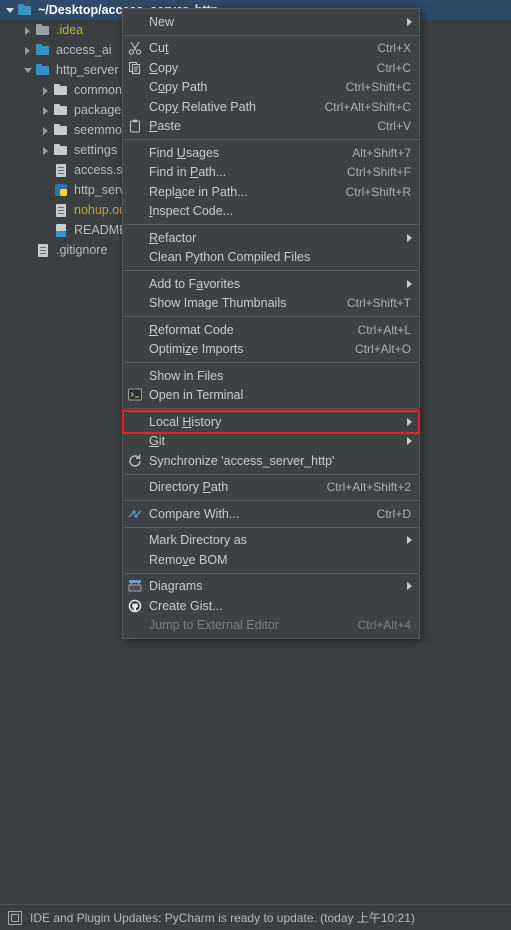 This screenshot has height=930, width=511. What do you see at coordinates (378, 172) in the screenshot?
I see `menu-item-shortcut: Ctrl+Shift+F` at bounding box center [378, 172].